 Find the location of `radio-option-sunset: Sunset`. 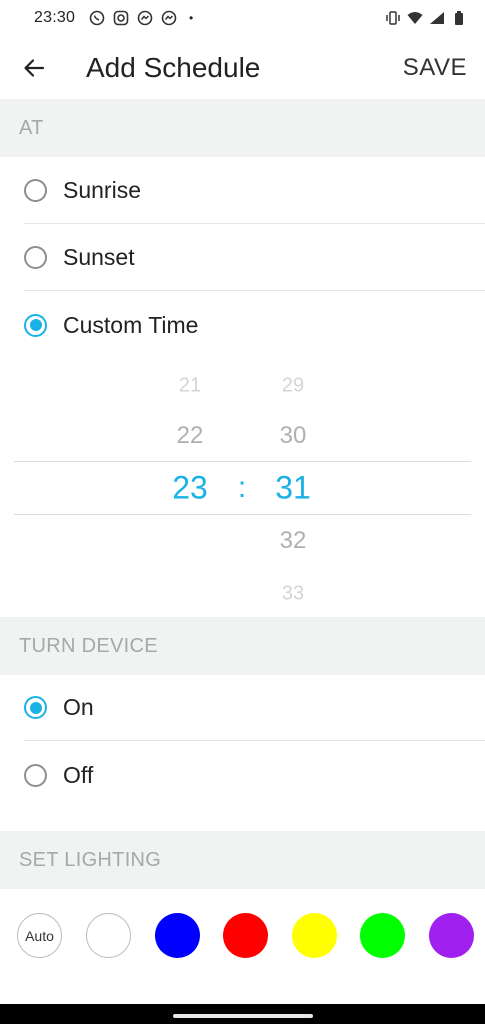

radio-option-sunset: Sunset is located at coordinates (254, 258).